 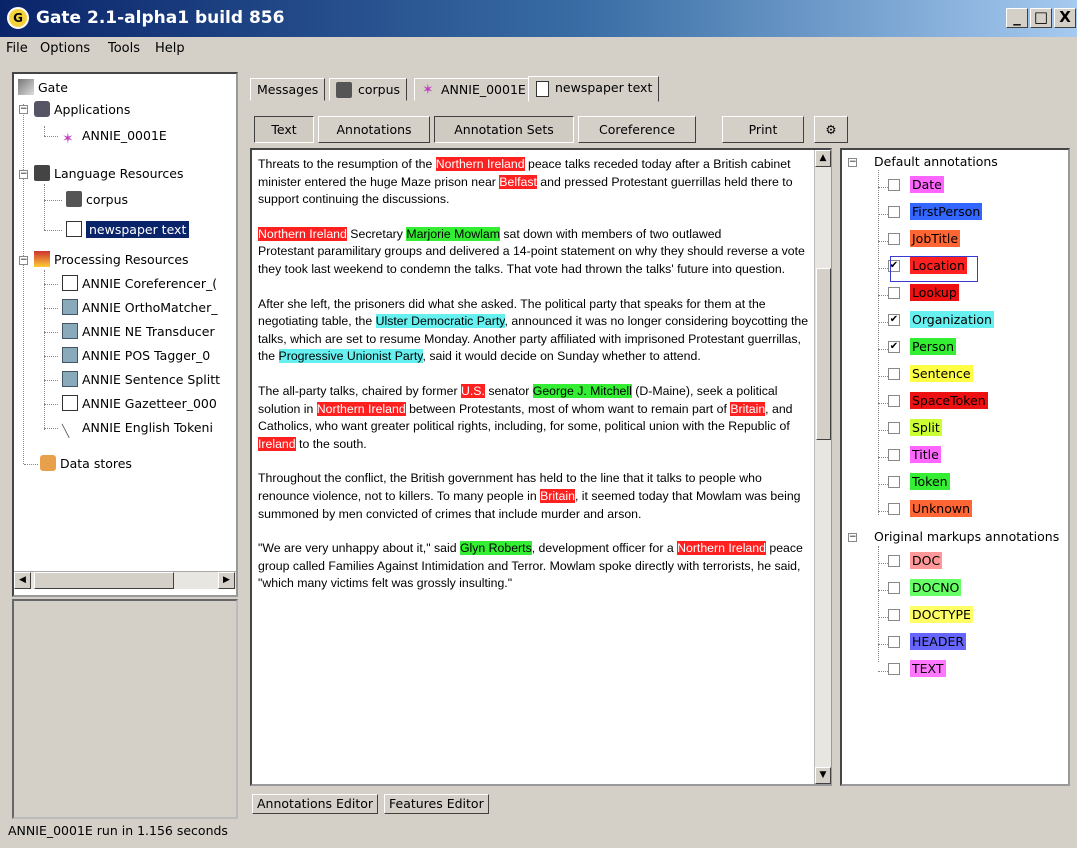 I want to click on location-annotation: U.S., so click(x=472, y=390).